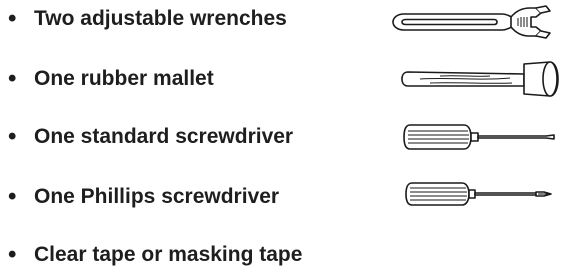 The image size is (564, 274). Describe the element at coordinates (160, 18) in the screenshot. I see `list-item-label: Two adjustable wrenches` at that location.